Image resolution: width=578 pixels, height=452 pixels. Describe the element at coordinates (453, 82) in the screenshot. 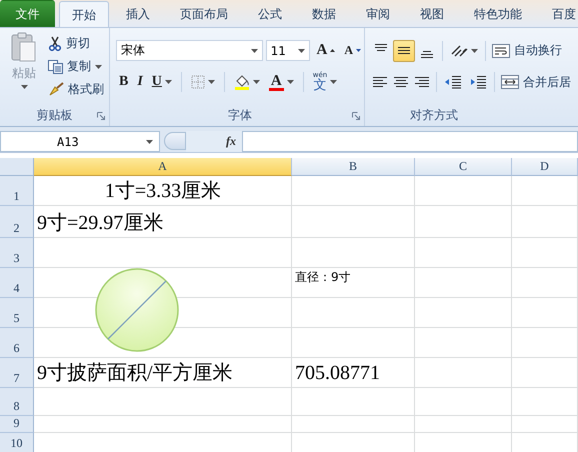

I see `decrease-indent-icon` at that location.